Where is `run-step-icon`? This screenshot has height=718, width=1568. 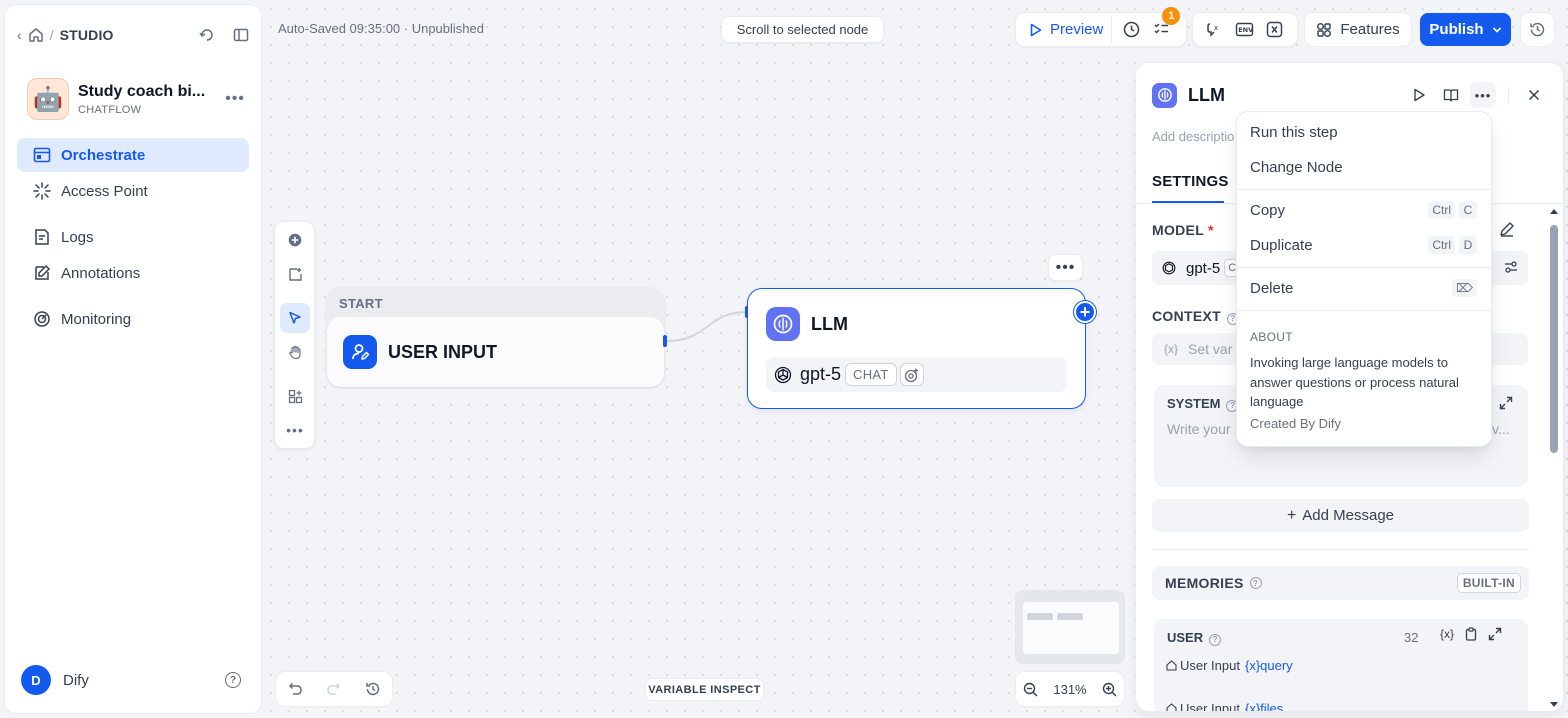
run-step-icon is located at coordinates (1419, 95).